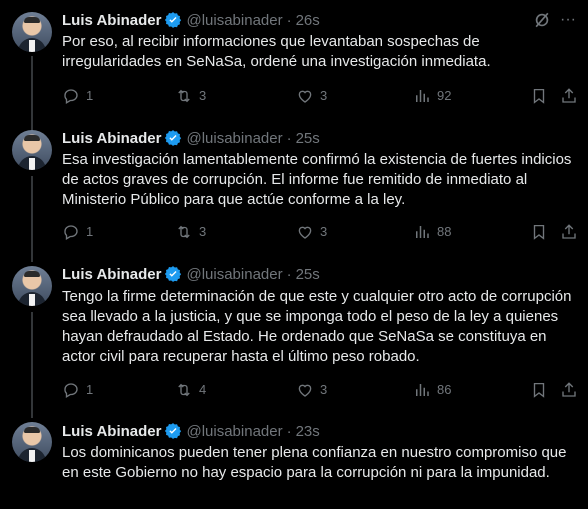 This screenshot has width=588, height=509. What do you see at coordinates (568, 20) in the screenshot?
I see `more-icon: ···` at bounding box center [568, 20].